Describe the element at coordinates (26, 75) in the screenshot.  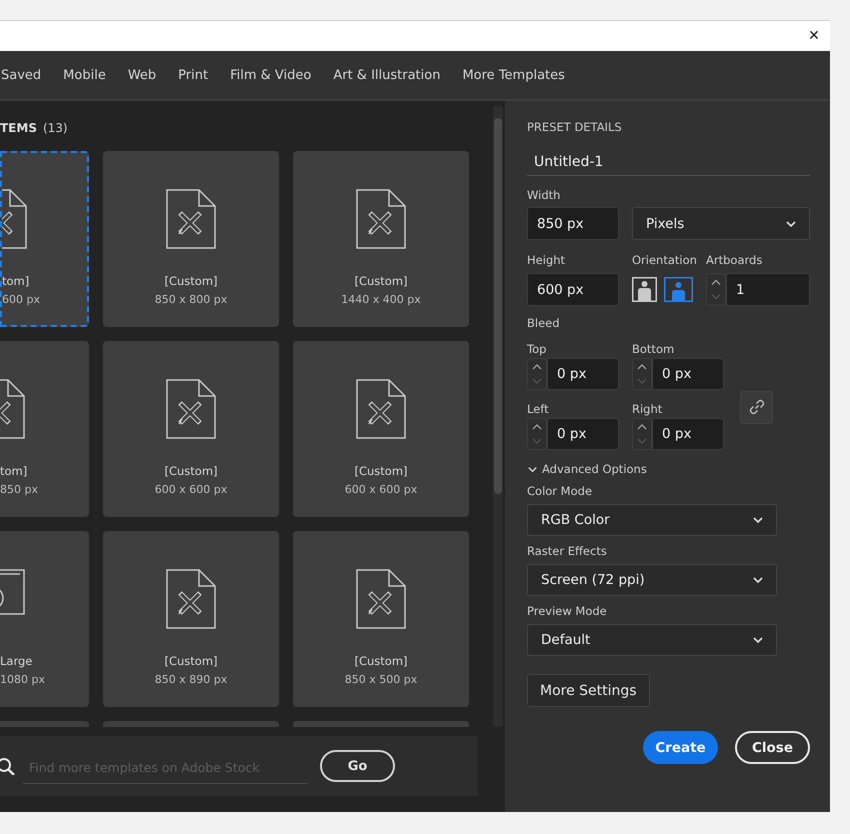
I see `tab: Saved` at that location.